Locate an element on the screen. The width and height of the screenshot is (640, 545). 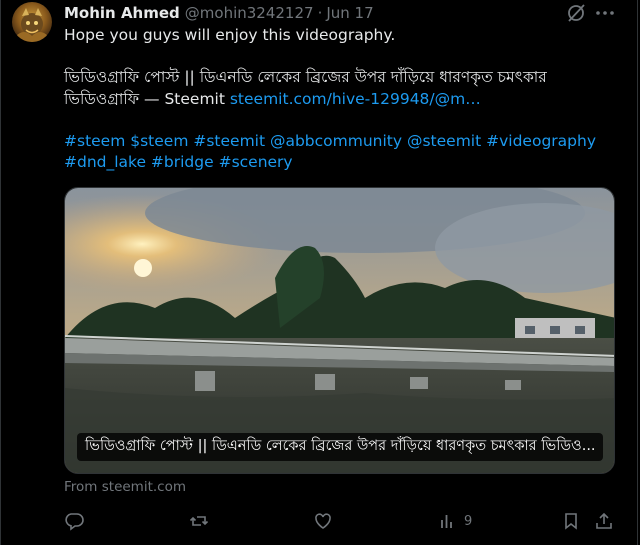
views-count: 9 is located at coordinates (468, 521).